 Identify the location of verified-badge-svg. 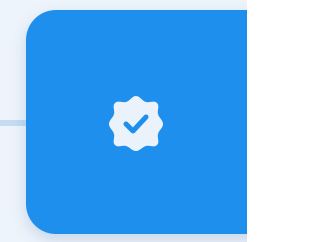
(136, 123).